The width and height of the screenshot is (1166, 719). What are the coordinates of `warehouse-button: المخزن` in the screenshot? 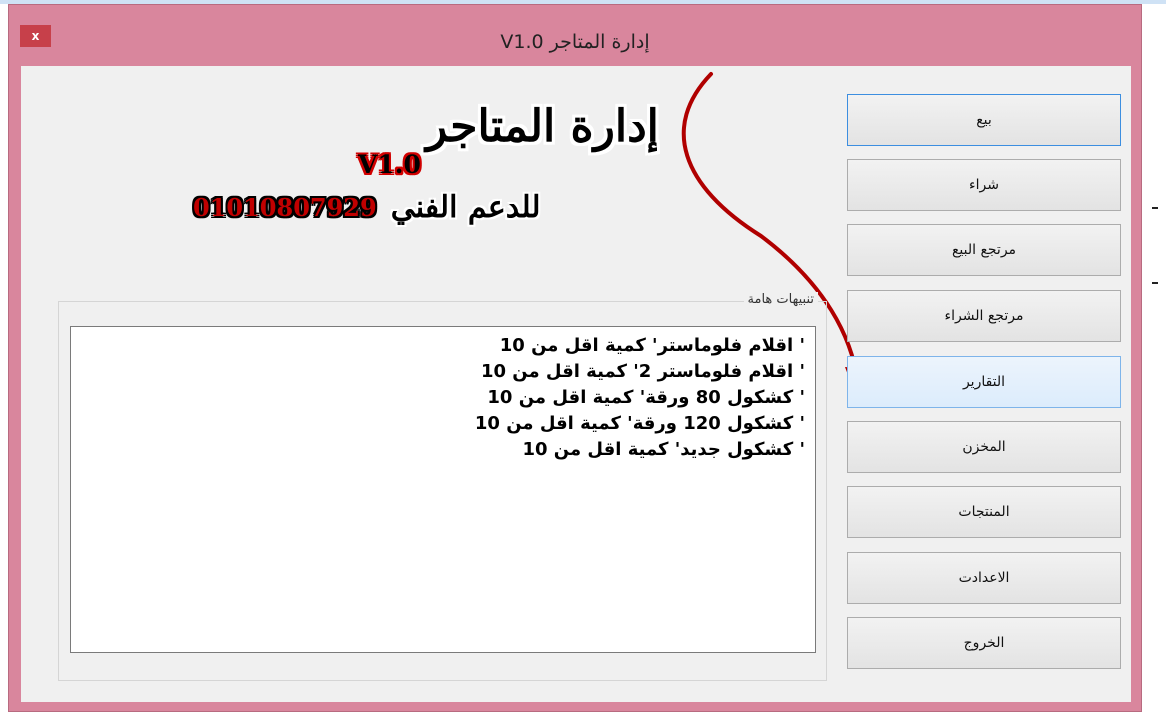 It's located at (984, 447).